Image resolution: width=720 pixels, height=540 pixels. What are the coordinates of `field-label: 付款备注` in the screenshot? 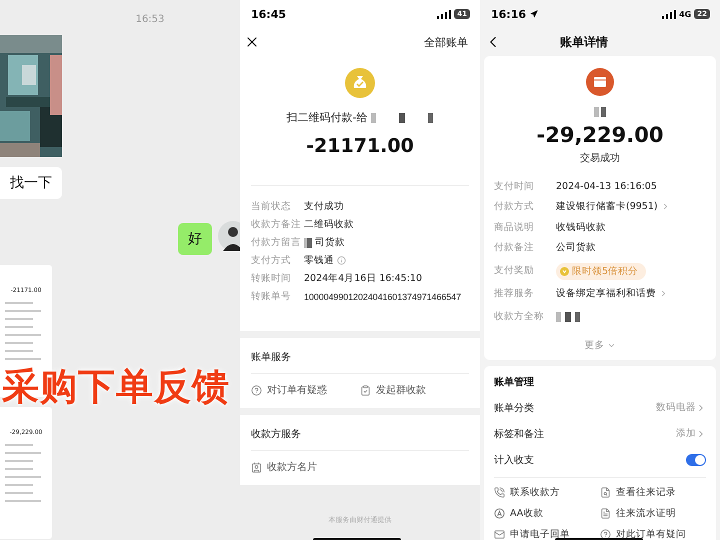 It's located at (514, 247).